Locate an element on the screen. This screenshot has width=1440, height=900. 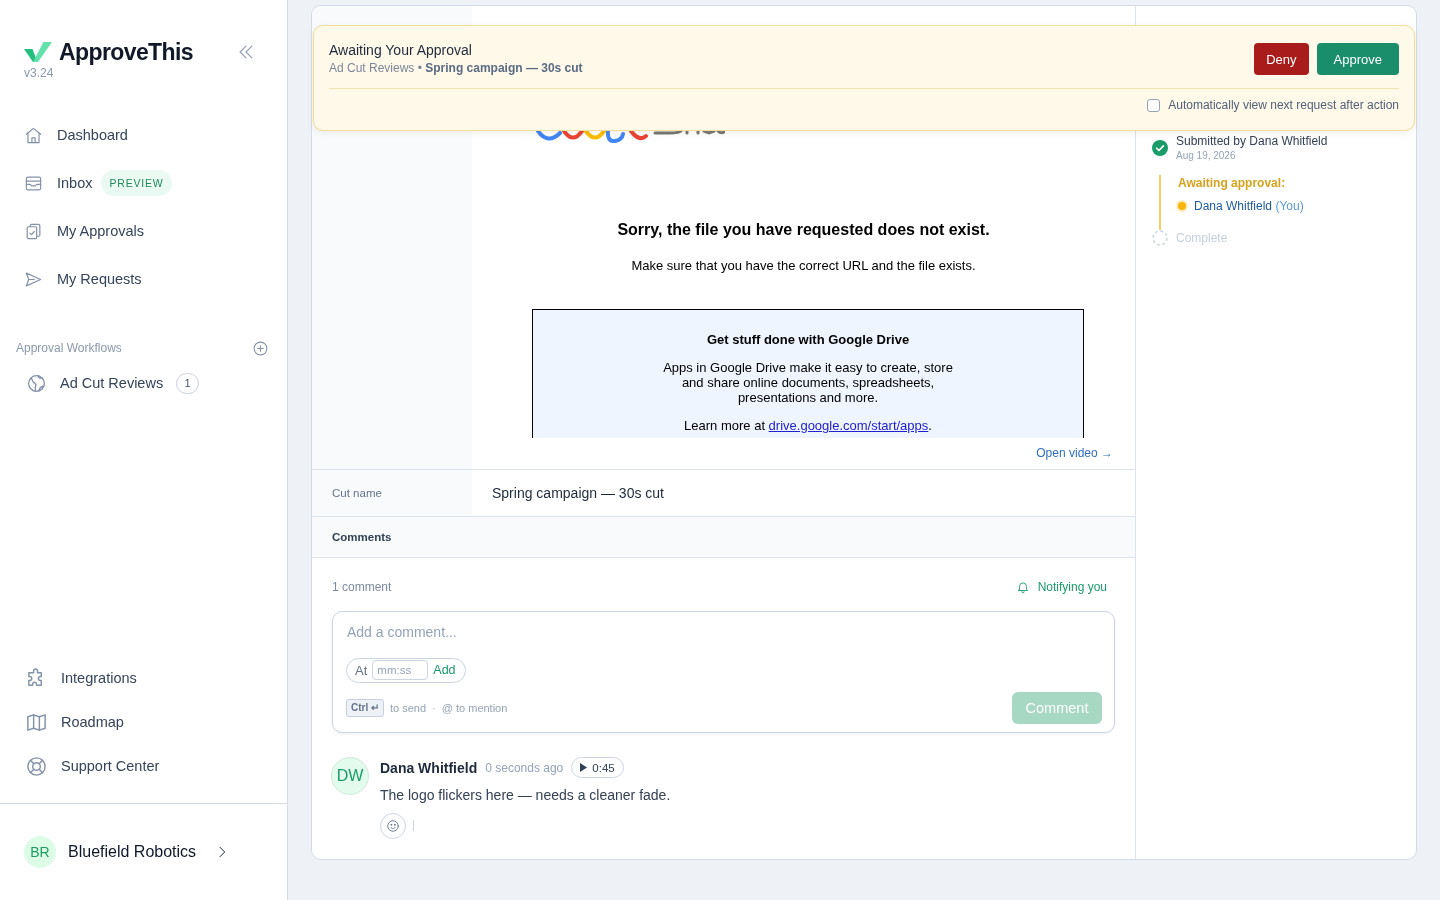
error-heading: Sorry, the file you have requested does not exist. is located at coordinates (803, 230).